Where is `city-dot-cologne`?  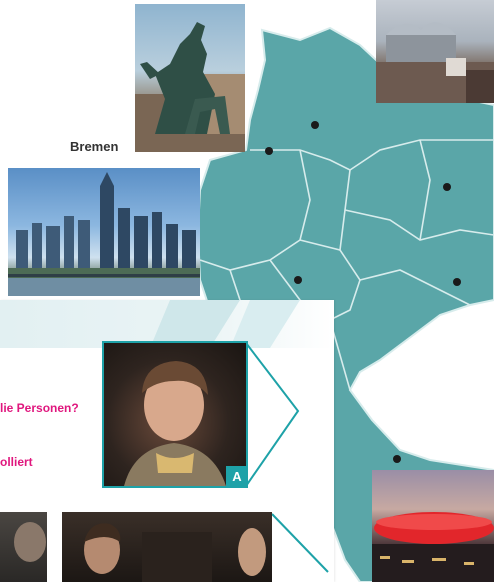
city-dot-cologne is located at coordinates (298, 280).